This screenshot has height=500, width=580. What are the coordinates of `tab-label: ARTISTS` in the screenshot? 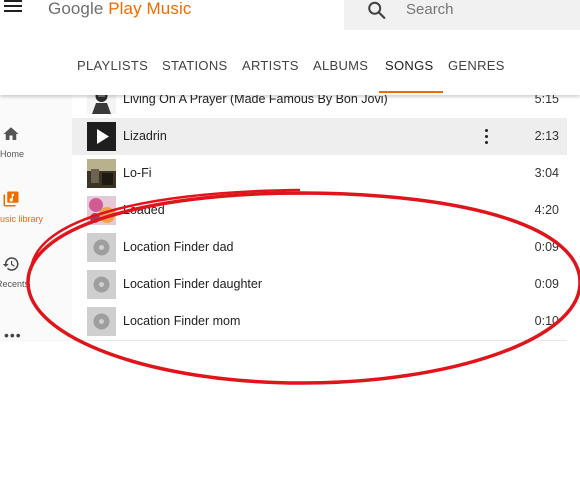 It's located at (270, 65).